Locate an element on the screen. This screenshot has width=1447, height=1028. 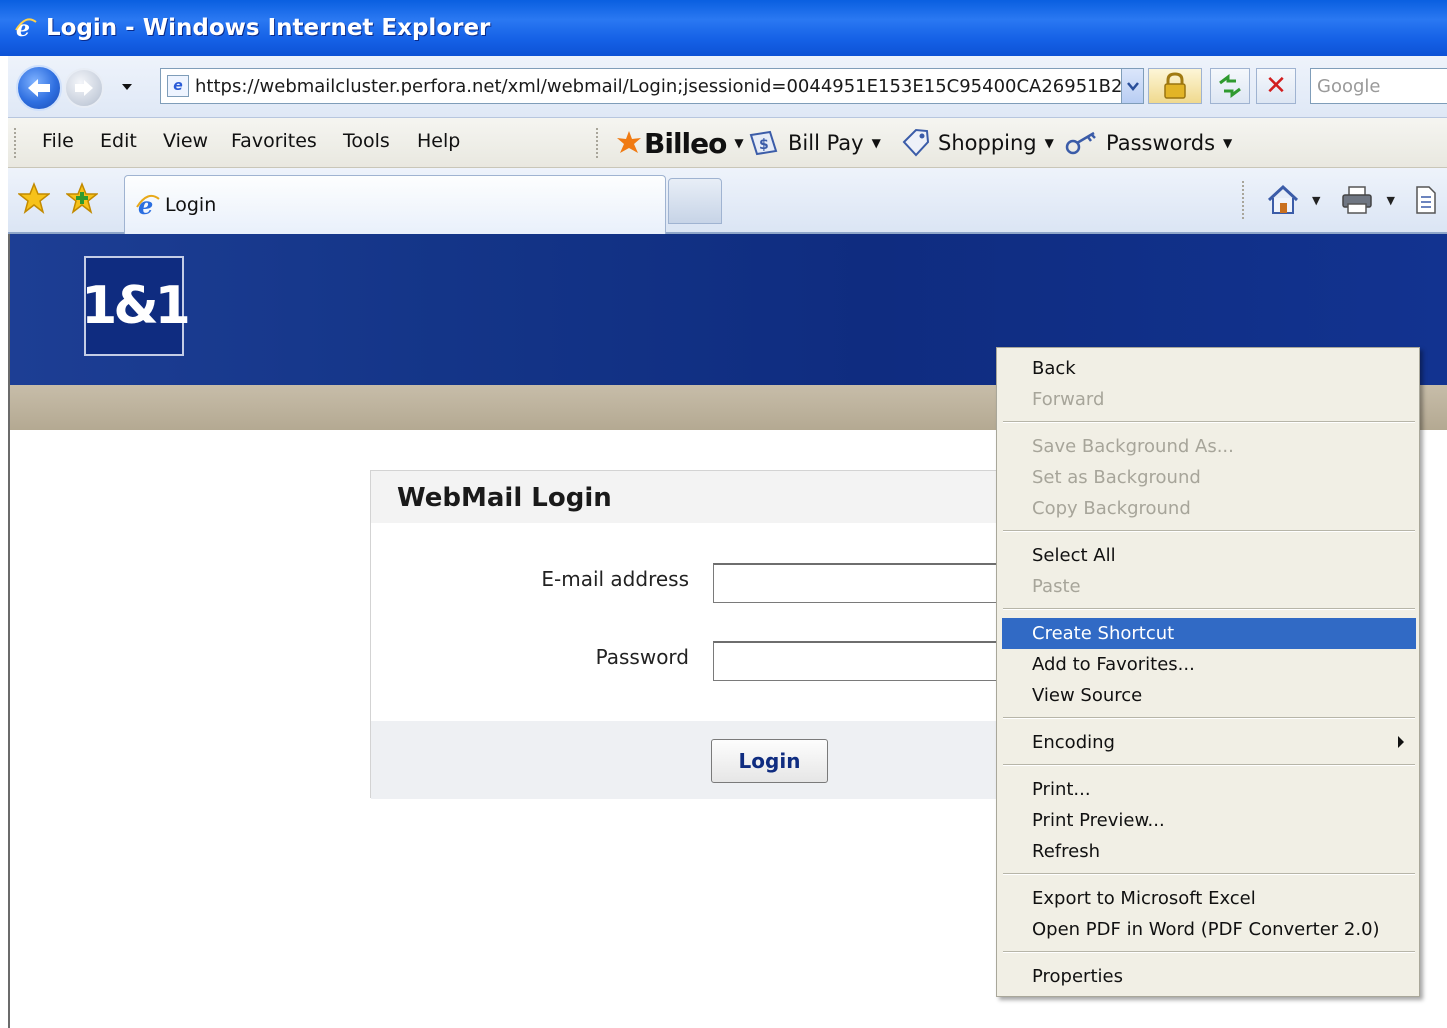
ctx-encoding: Encoding is located at coordinates (1209, 742).